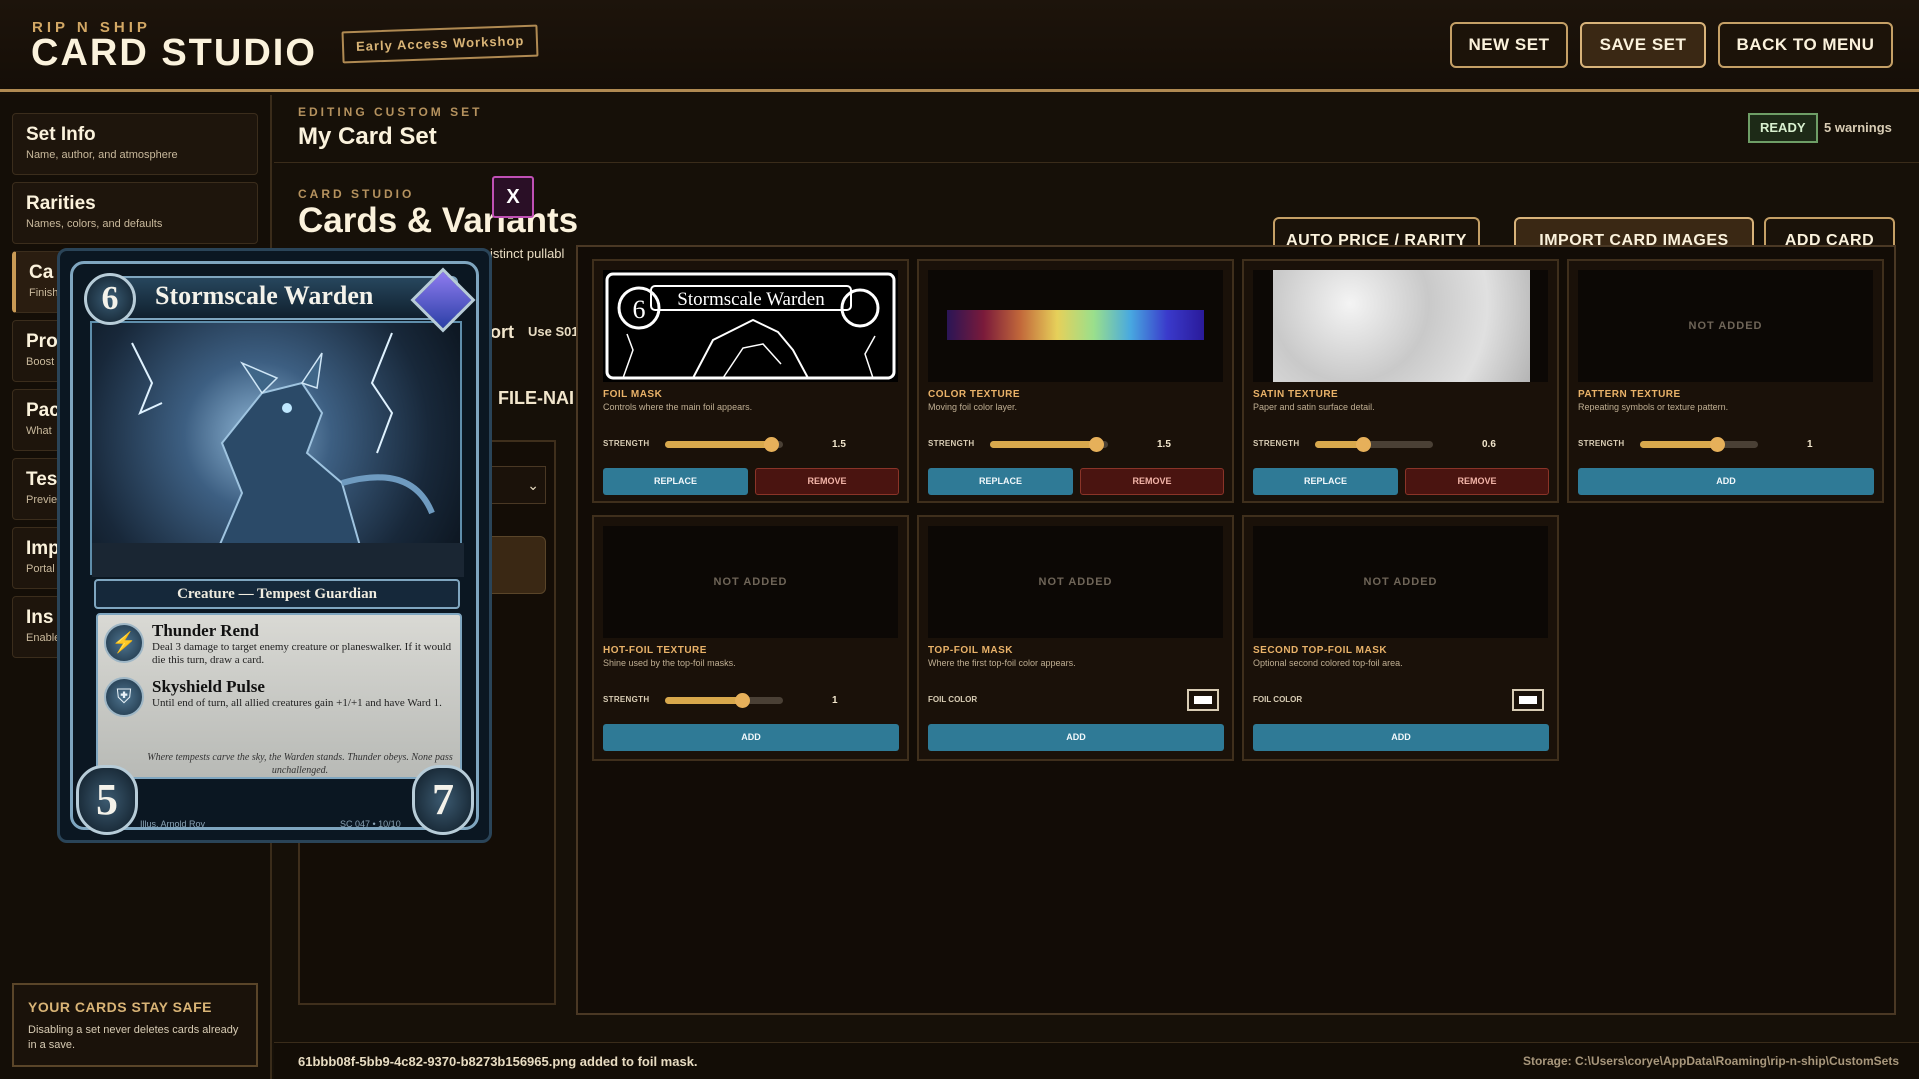 Image resolution: width=1919 pixels, height=1079 pixels. What do you see at coordinates (356, 194) in the screenshot?
I see `studio-label: CARD STUDIO` at bounding box center [356, 194].